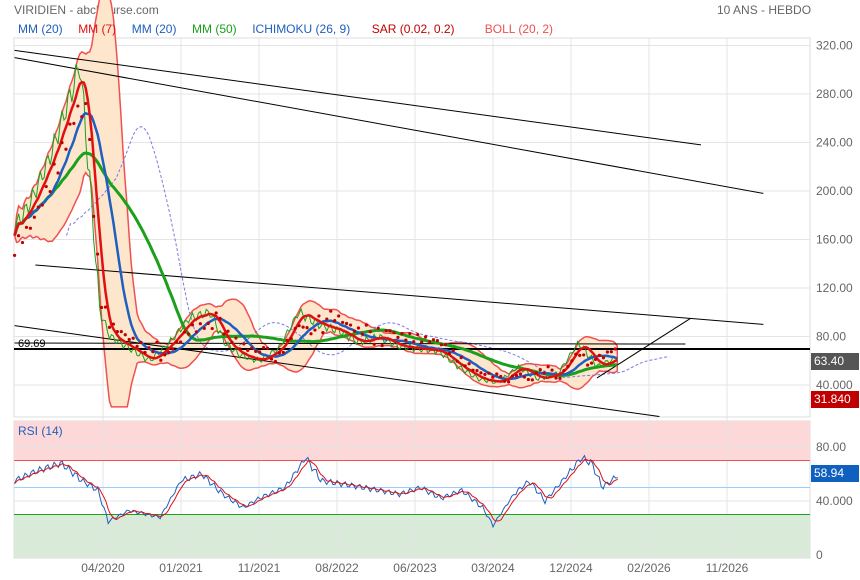 Image resolution: width=860 pixels, height=580 pixels. What do you see at coordinates (834, 288) in the screenshot?
I see `y-tick-label: 120.00` at bounding box center [834, 288].